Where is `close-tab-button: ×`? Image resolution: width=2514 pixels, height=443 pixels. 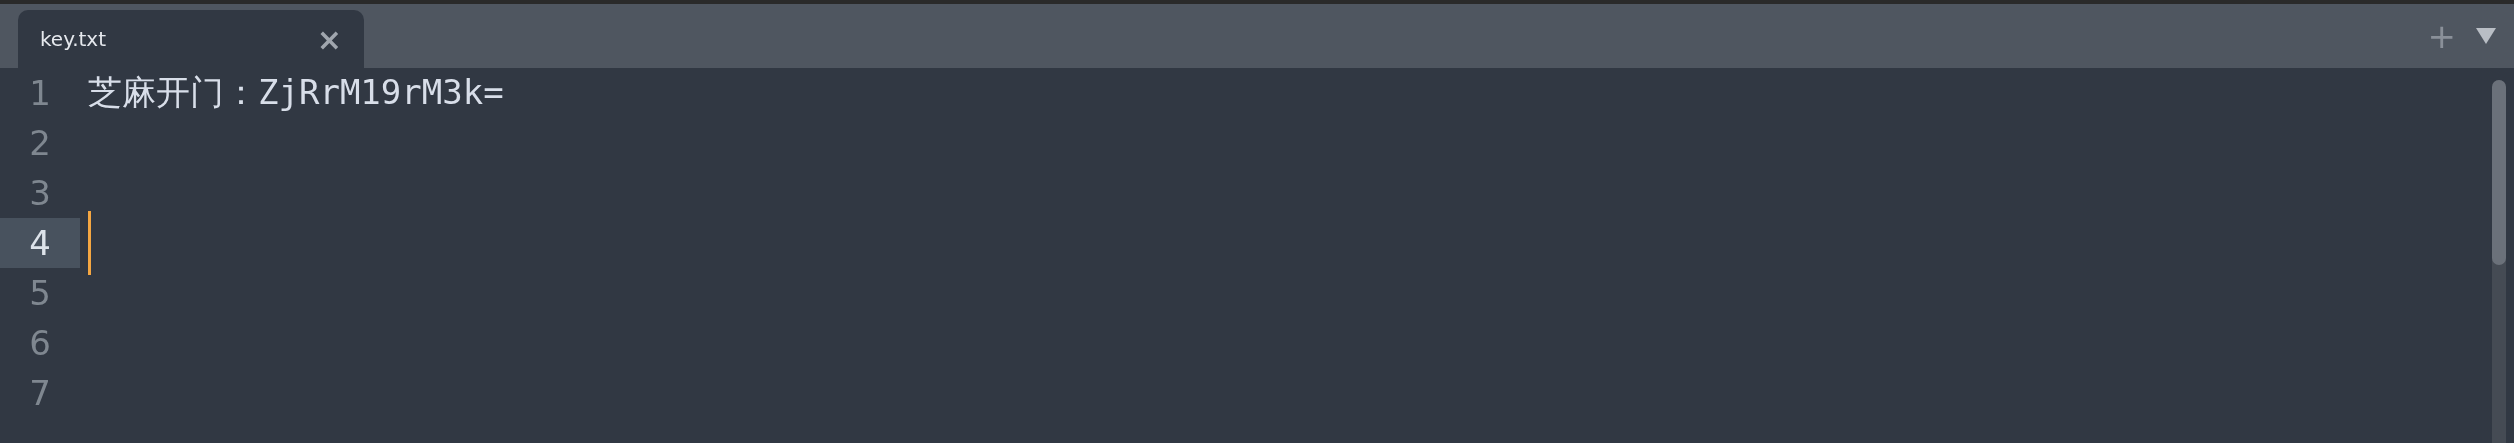 close-tab-button: × is located at coordinates (329, 39).